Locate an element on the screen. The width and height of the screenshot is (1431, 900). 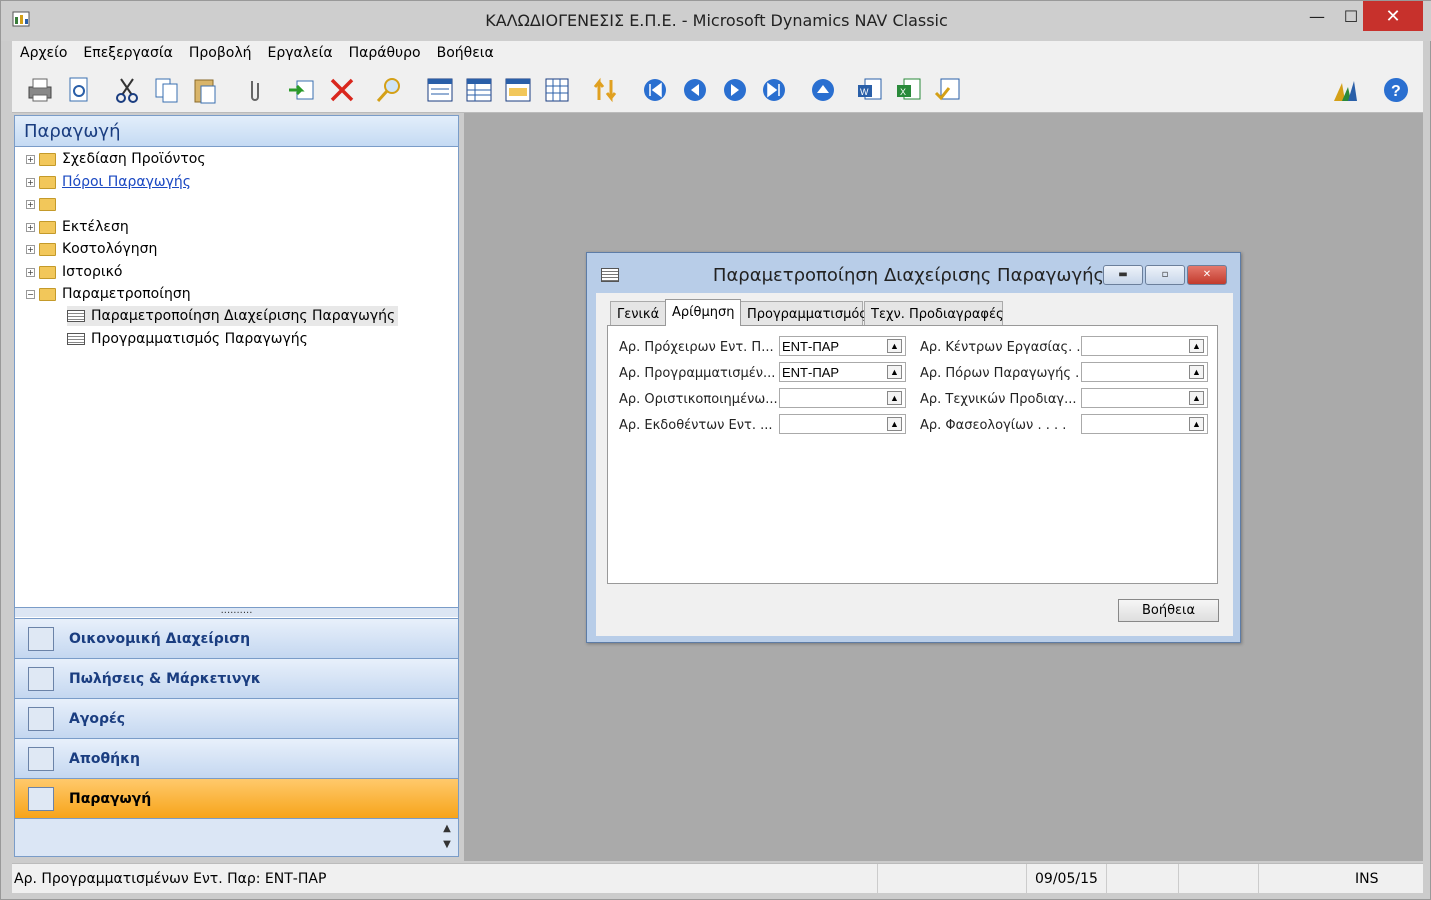
menu-tools: Εργαλεία is located at coordinates (300, 53).